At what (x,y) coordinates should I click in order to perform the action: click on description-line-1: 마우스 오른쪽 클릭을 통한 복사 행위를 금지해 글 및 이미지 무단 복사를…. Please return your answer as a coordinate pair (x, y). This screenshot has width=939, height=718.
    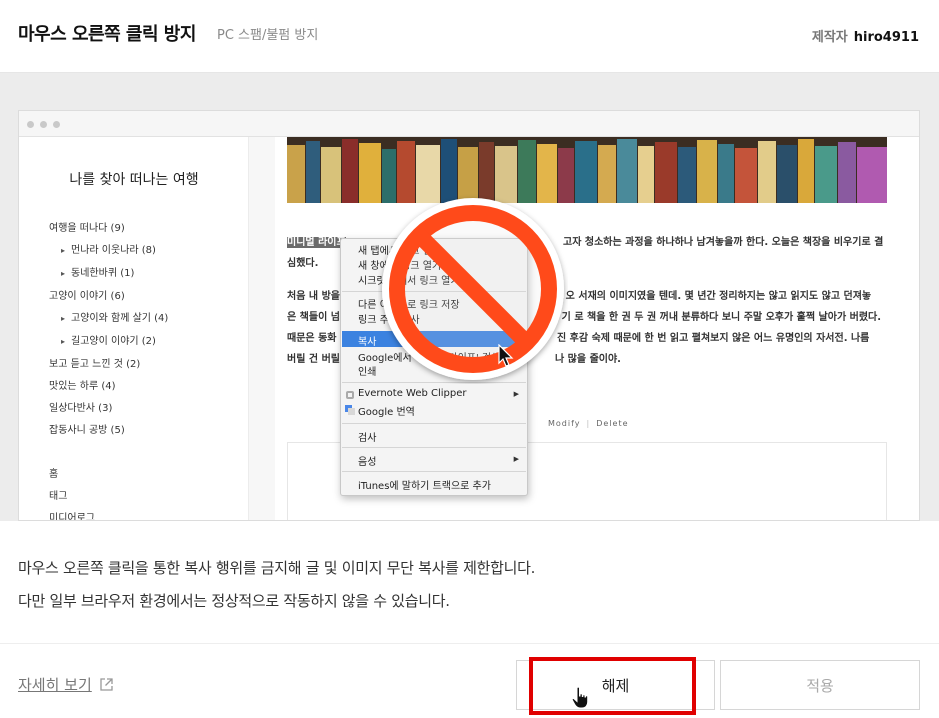
    Looking at the image, I should click on (277, 568).